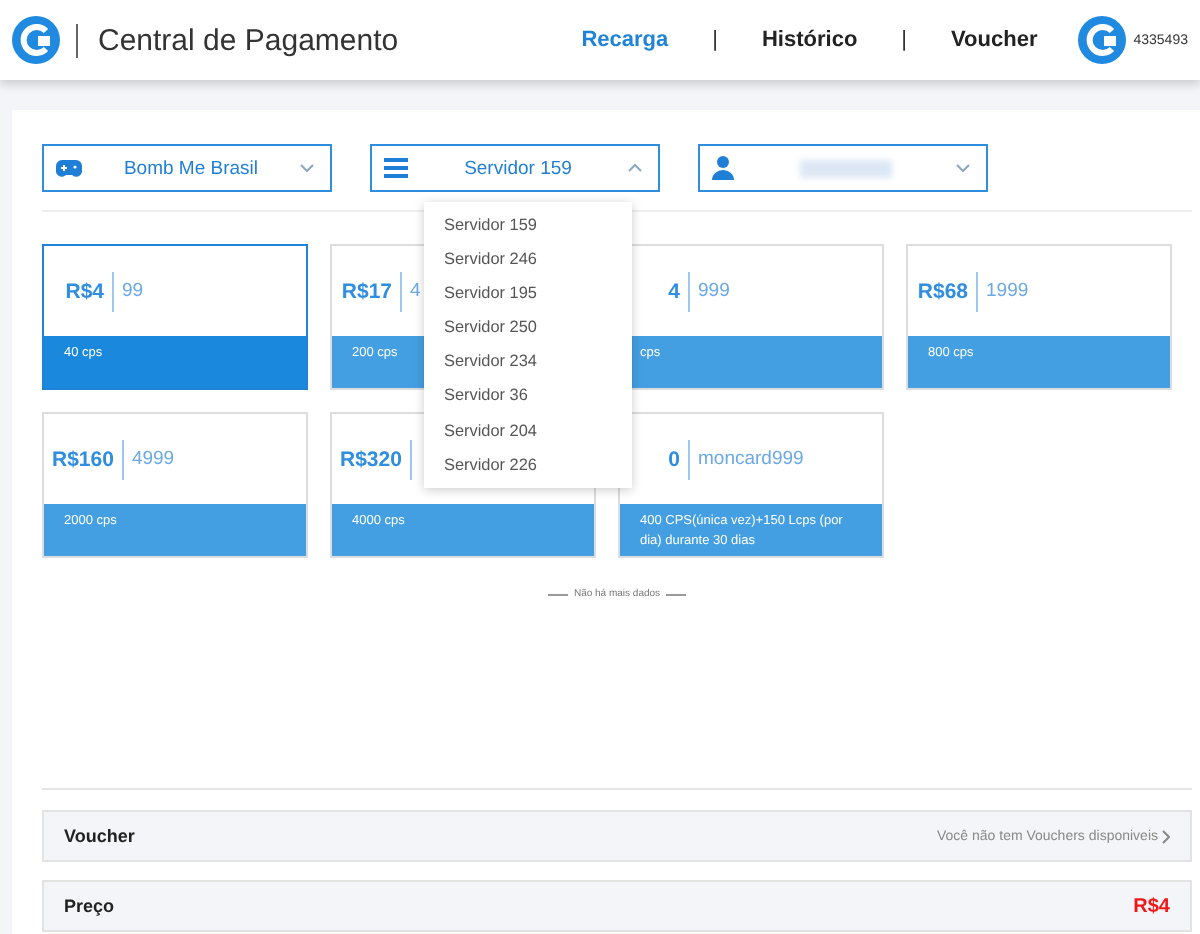 Image resolution: width=1200 pixels, height=934 pixels. Describe the element at coordinates (414, 291) in the screenshot. I see `package-amount: 4` at that location.